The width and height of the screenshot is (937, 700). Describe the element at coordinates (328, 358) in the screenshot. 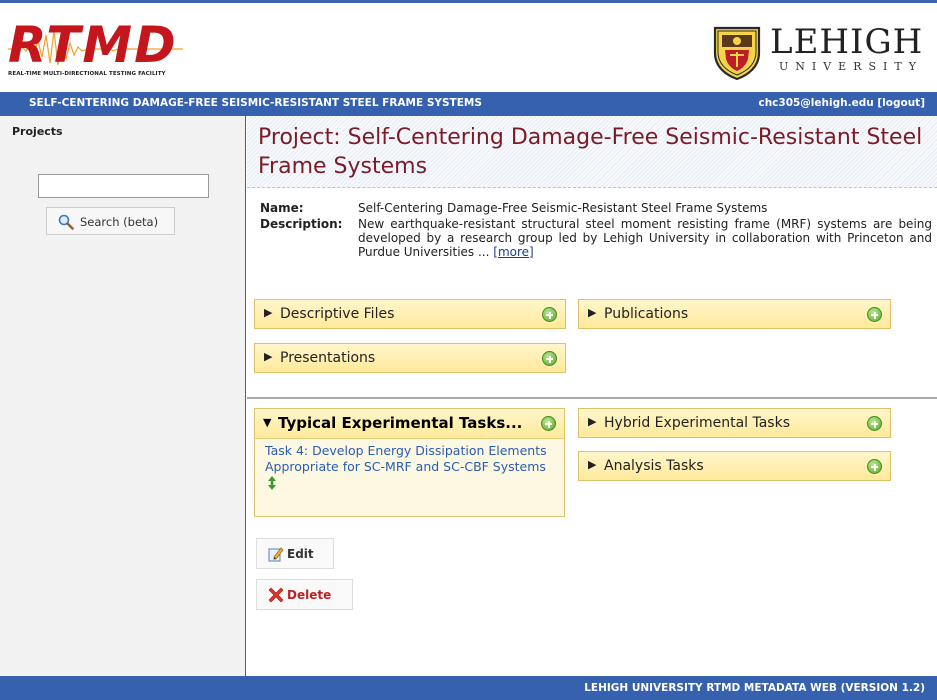

I see `panel-label: Presentations` at that location.